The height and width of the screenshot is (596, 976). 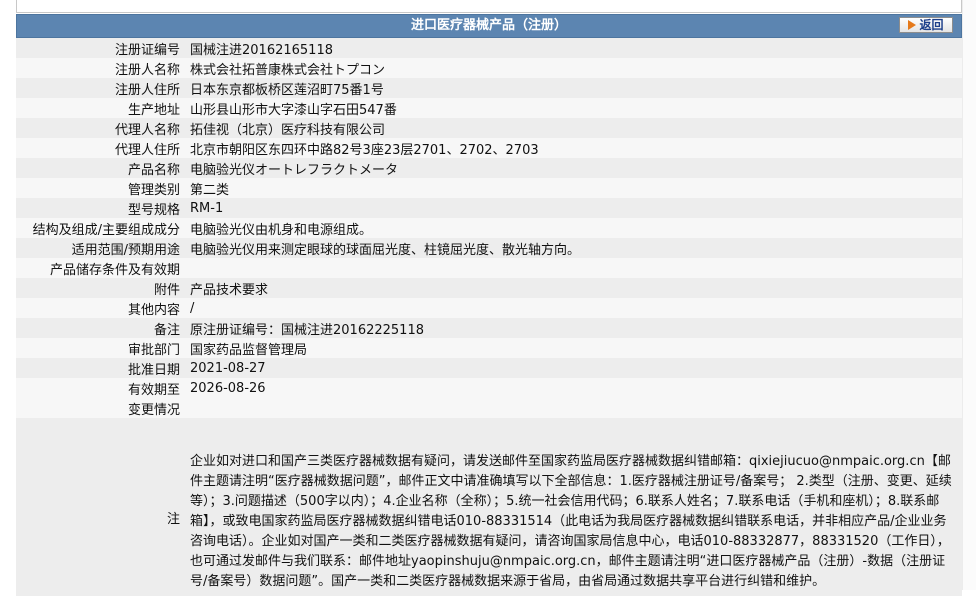 I want to click on table-row: 附件 产品技术要求, so click(x=489, y=288).